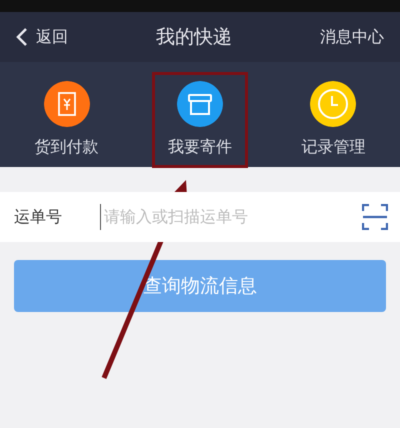  What do you see at coordinates (194, 37) in the screenshot?
I see `page-title: 我的快递` at bounding box center [194, 37].